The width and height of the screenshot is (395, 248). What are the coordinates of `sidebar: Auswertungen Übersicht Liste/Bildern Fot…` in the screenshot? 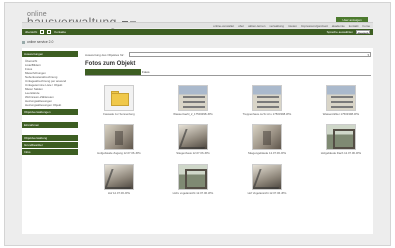 It's located at (50, 103).